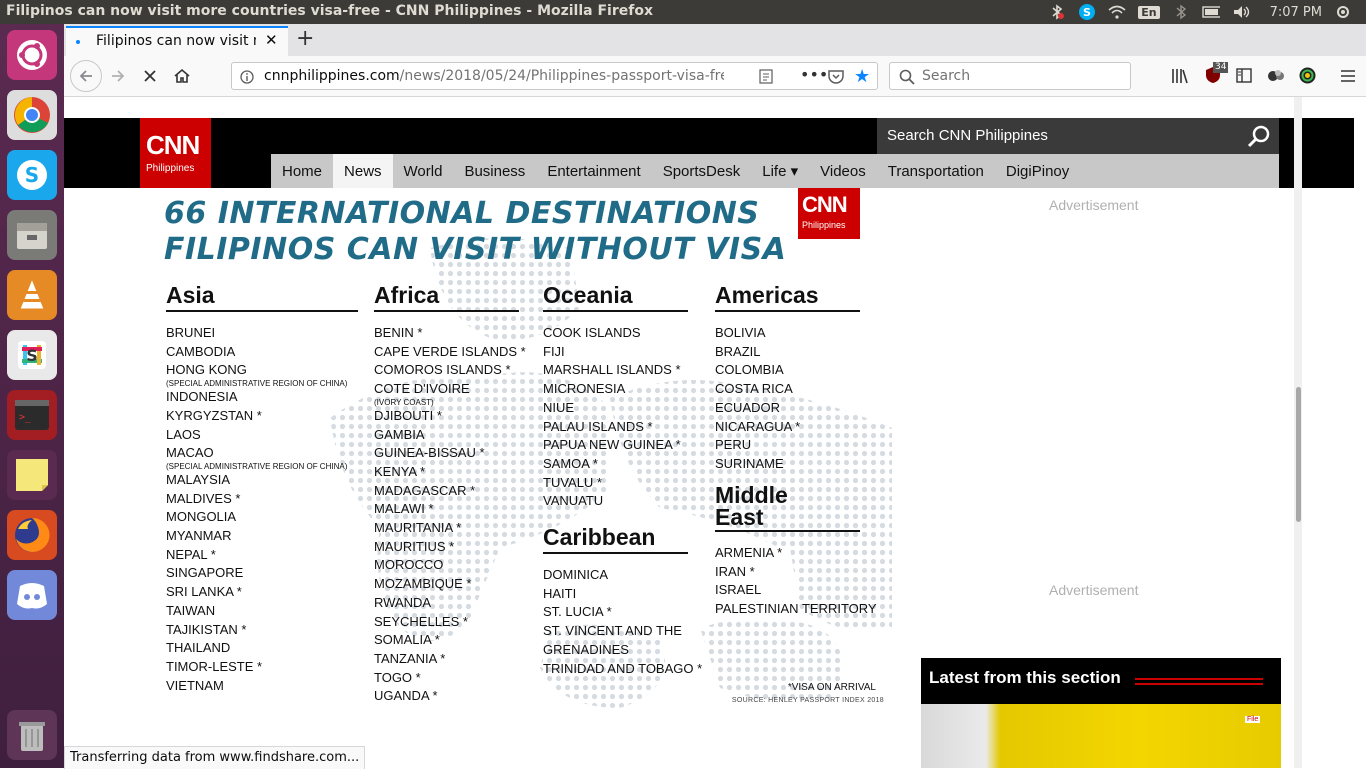 The height and width of the screenshot is (769, 1366). What do you see at coordinates (1244, 77) in the screenshot?
I see `sidebar-icon` at bounding box center [1244, 77].